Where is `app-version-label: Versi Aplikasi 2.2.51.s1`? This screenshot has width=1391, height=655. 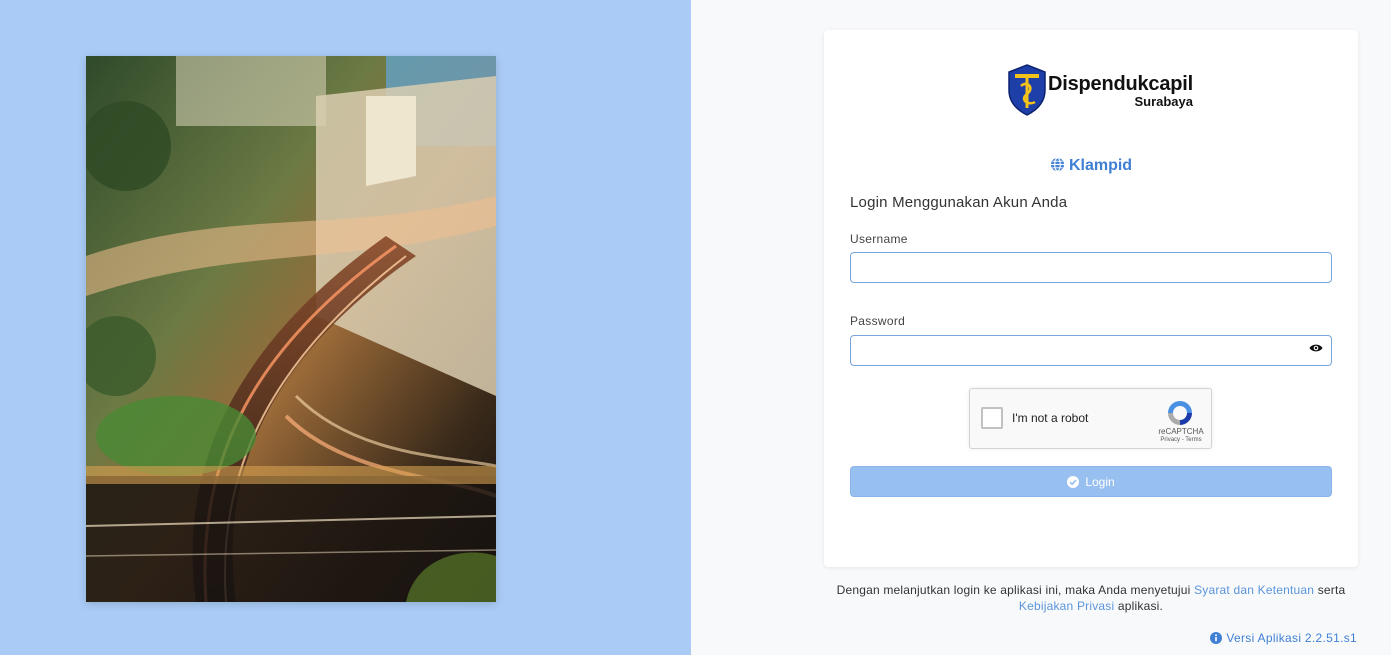 app-version-label: Versi Aplikasi 2.2.51.s1 is located at coordinates (1291, 638).